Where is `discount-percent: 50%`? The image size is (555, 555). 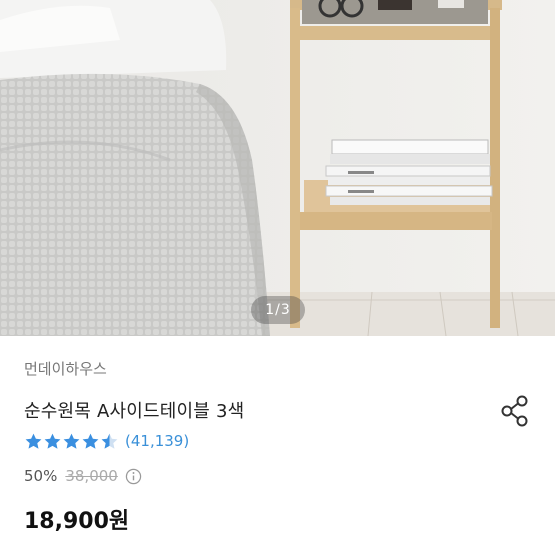 discount-percent: 50% is located at coordinates (41, 476).